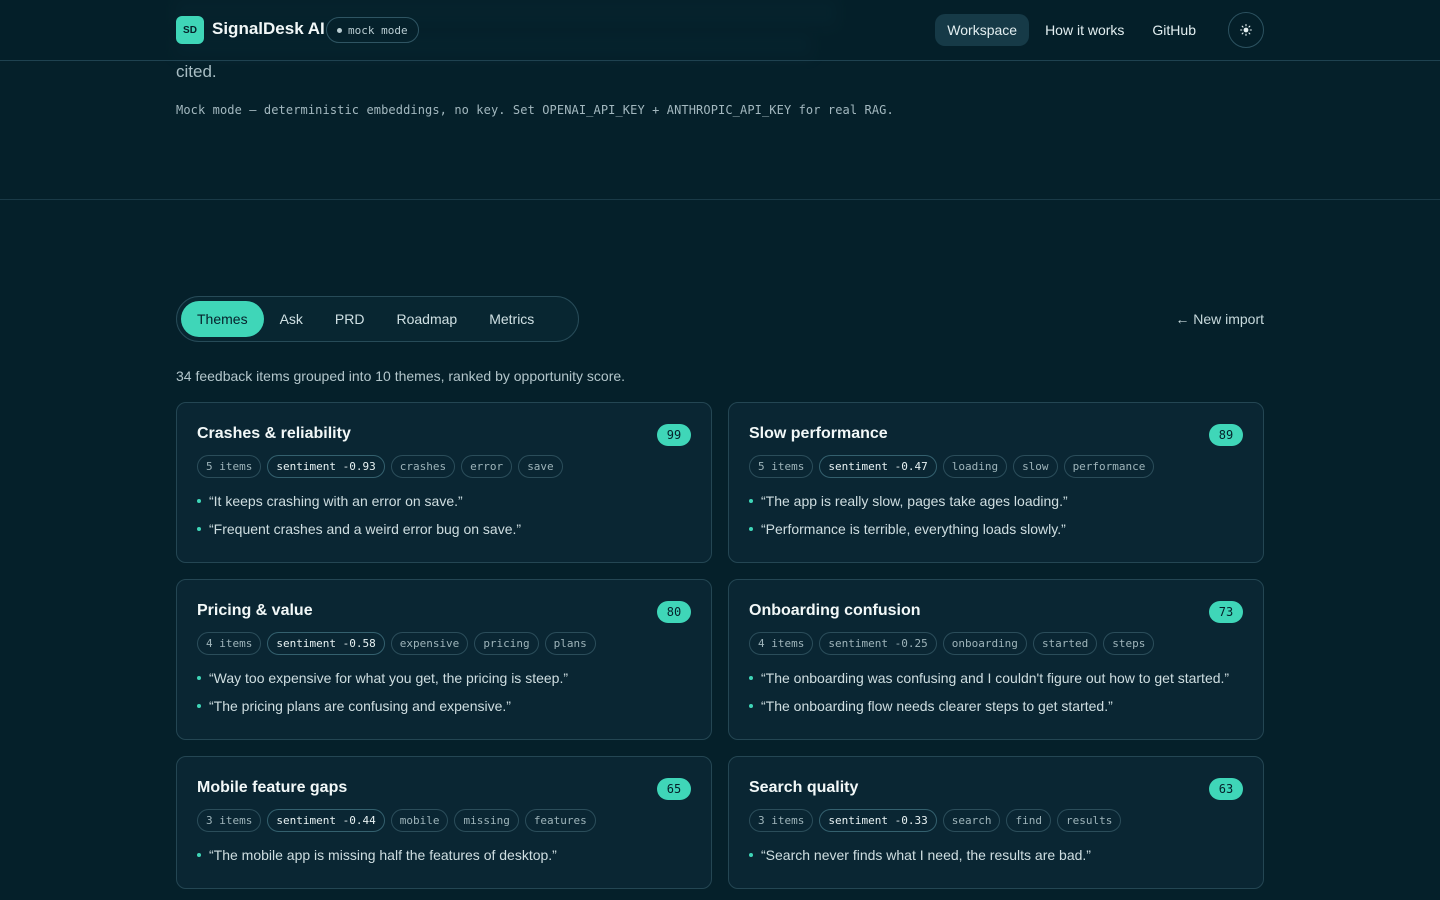 Image resolution: width=1440 pixels, height=900 pixels. What do you see at coordinates (878, 466) in the screenshot?
I see `sentiment-chip: sentiment -0.47` at bounding box center [878, 466].